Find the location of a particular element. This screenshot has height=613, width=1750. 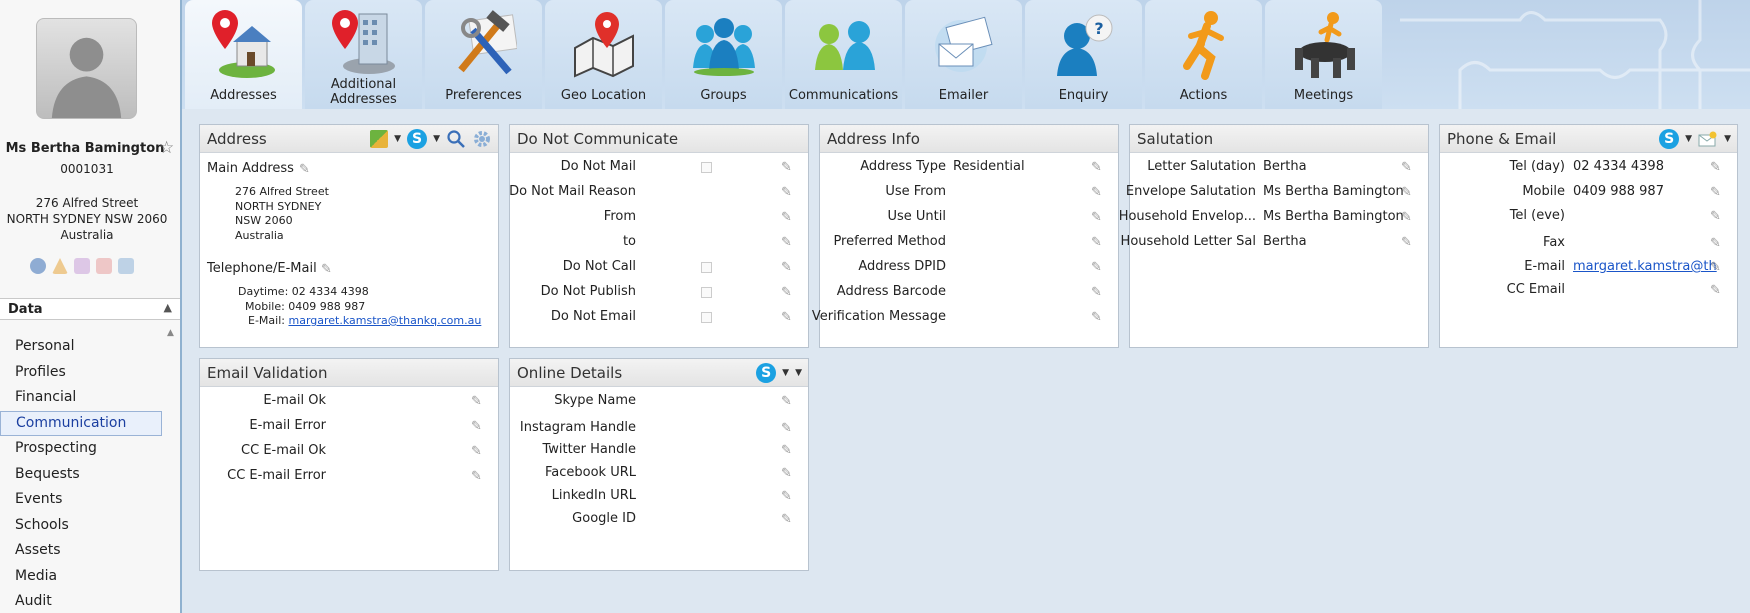

tools-icon is located at coordinates (487, 42).